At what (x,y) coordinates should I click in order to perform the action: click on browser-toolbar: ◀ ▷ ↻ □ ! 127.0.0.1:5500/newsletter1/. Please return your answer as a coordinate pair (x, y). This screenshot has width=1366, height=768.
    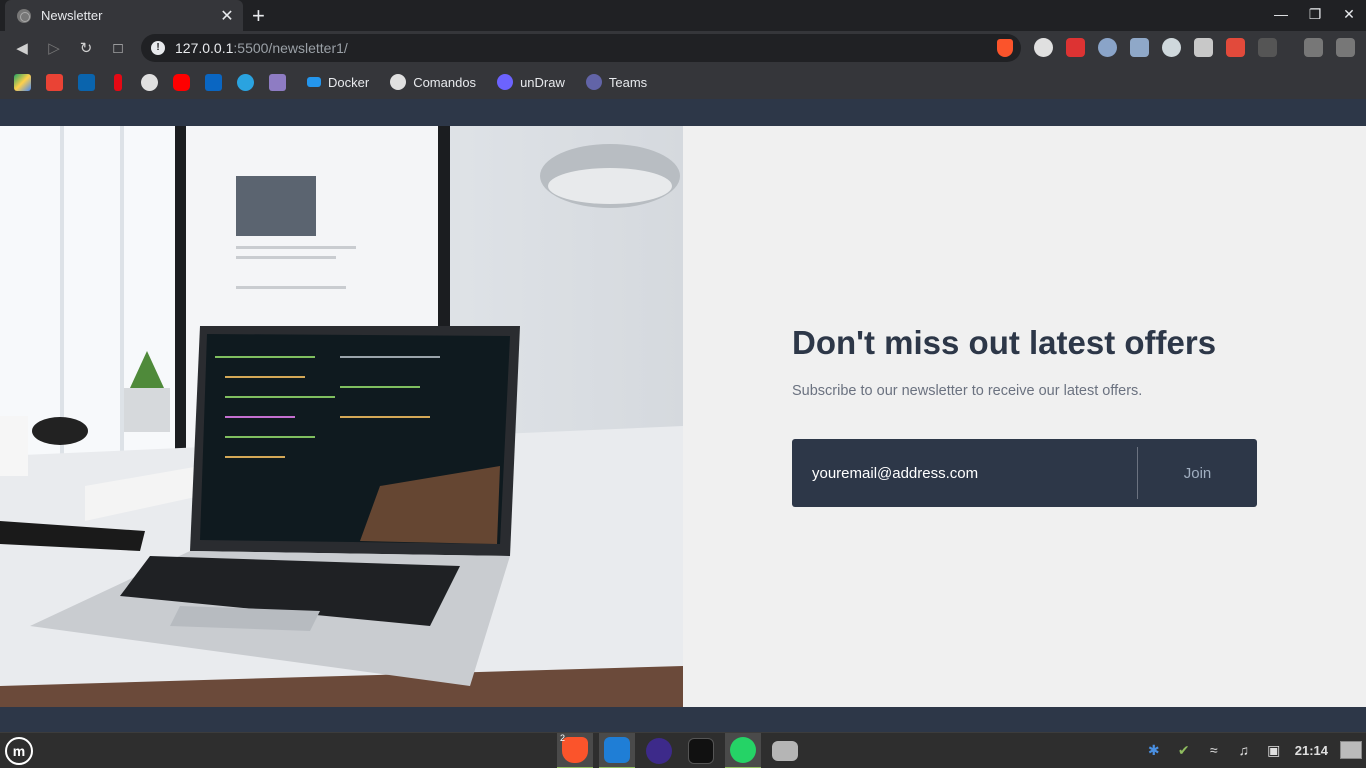
    Looking at the image, I should click on (683, 48).